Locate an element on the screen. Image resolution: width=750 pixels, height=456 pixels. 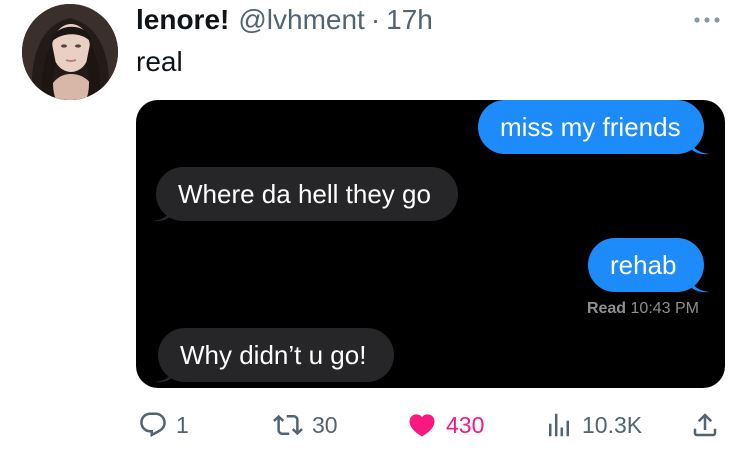
retweet-count: 30 is located at coordinates (325, 424).